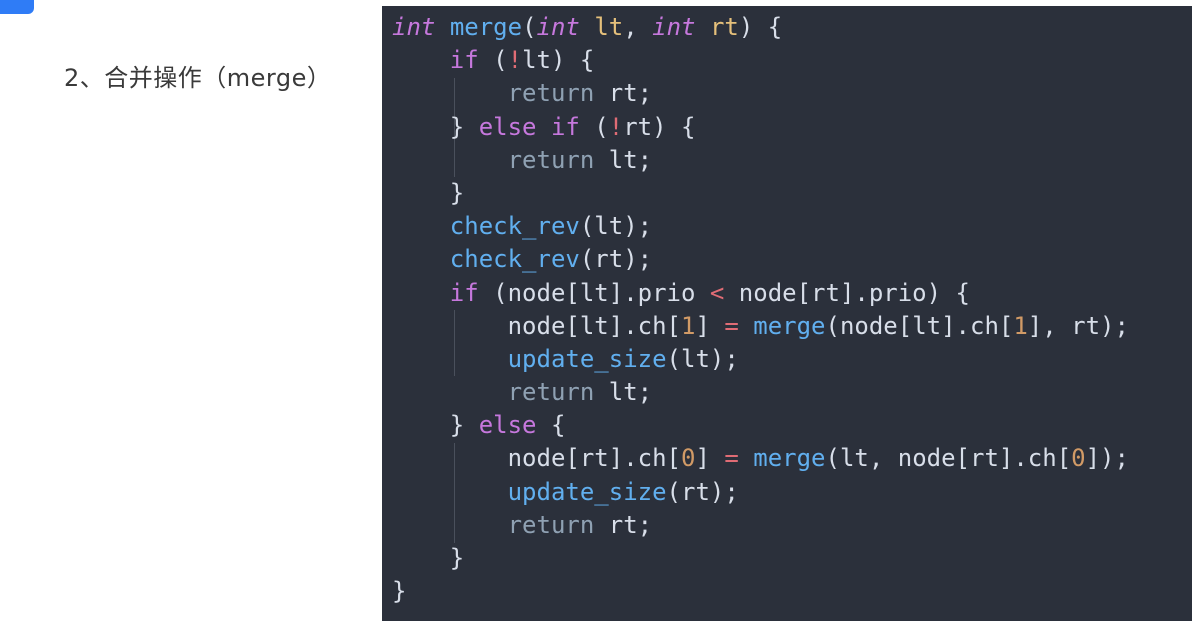 This screenshot has width=1192, height=621. Describe the element at coordinates (638, 27) in the screenshot. I see `code-token: ,` at that location.